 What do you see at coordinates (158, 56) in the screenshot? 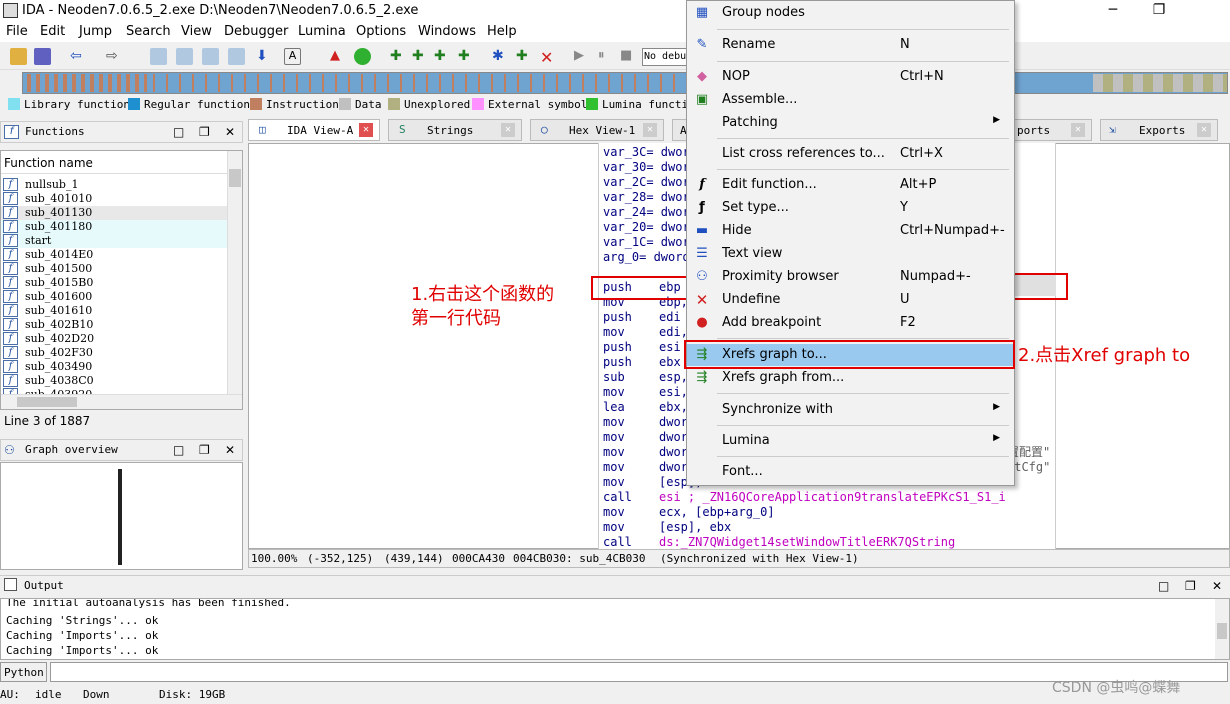
I see `binary-search-icon` at bounding box center [158, 56].